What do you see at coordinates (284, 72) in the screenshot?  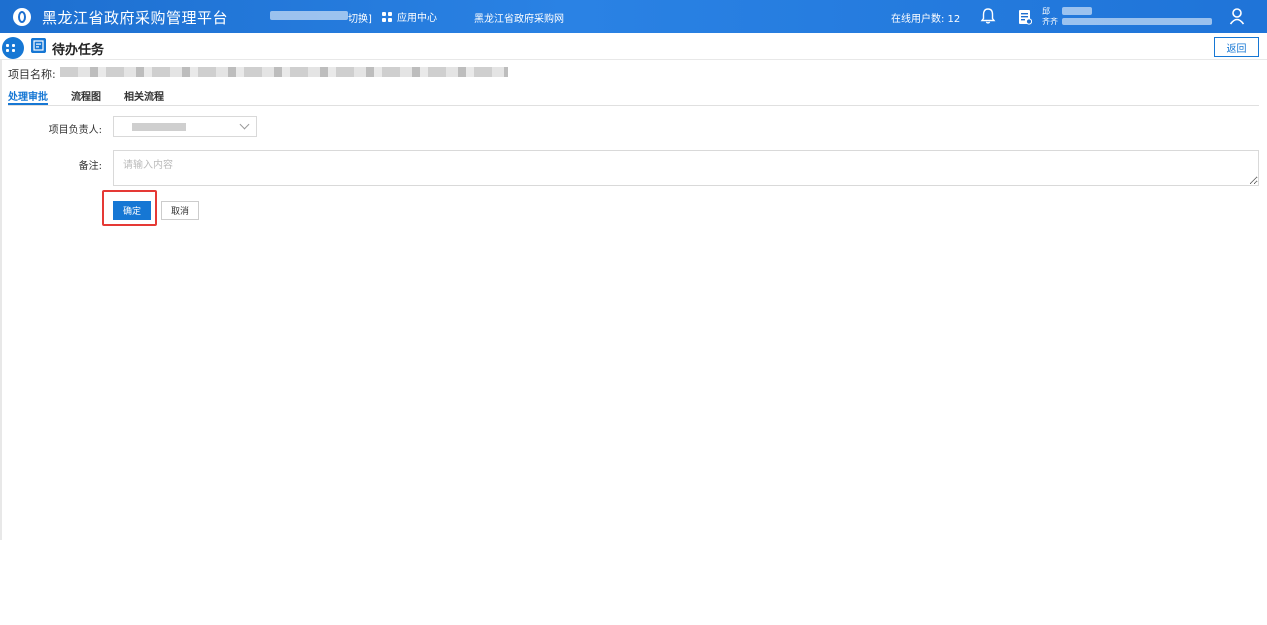 I see `project-name-redacted` at bounding box center [284, 72].